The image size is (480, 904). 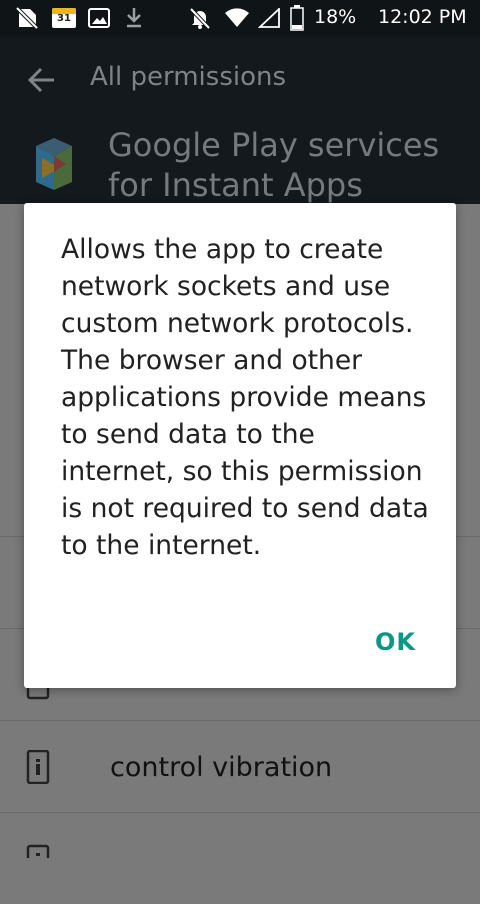 I want to click on no-sim-icon, so click(x=27, y=18).